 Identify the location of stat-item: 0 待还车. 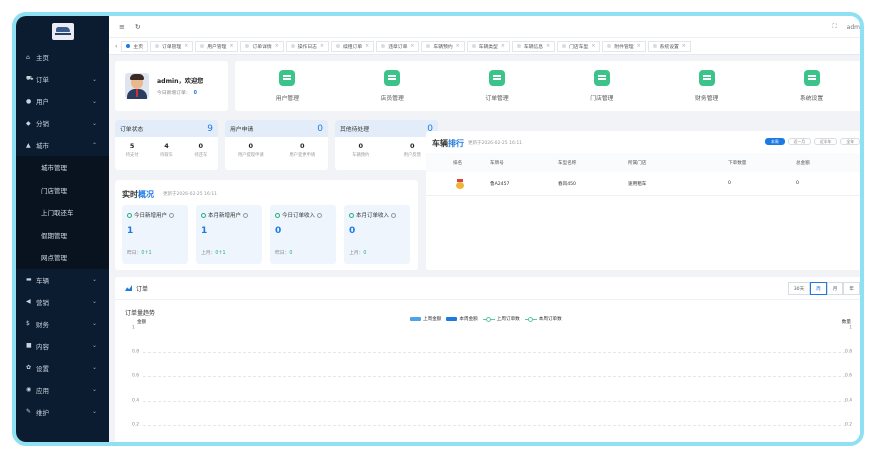
(200, 150).